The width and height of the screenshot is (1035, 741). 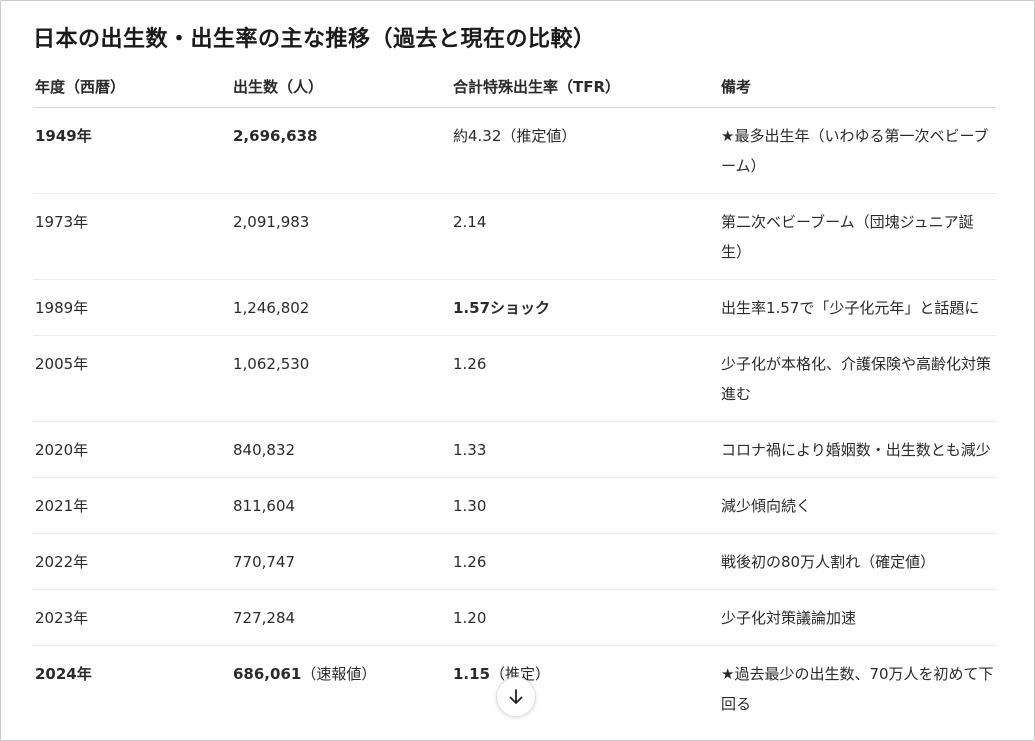 I want to click on cell-births: 727,284, so click(x=264, y=618).